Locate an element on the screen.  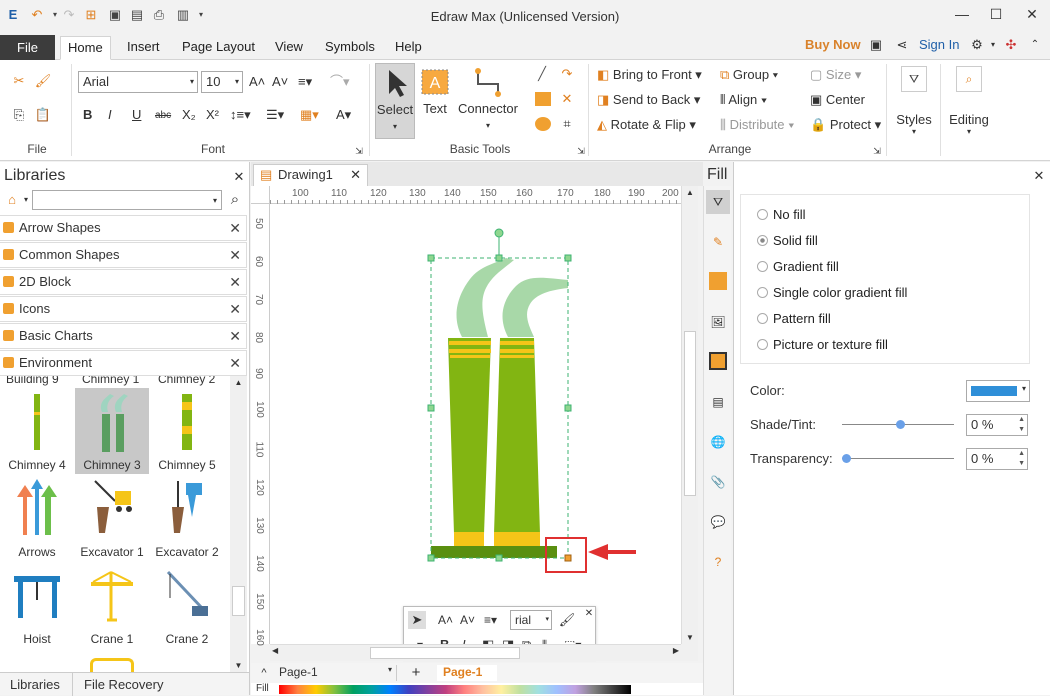
close-libraries-icon: ✕ is located at coordinates (239, 177).